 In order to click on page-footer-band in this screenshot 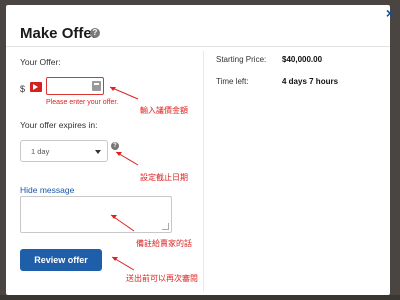, I will do `click(200, 297)`.